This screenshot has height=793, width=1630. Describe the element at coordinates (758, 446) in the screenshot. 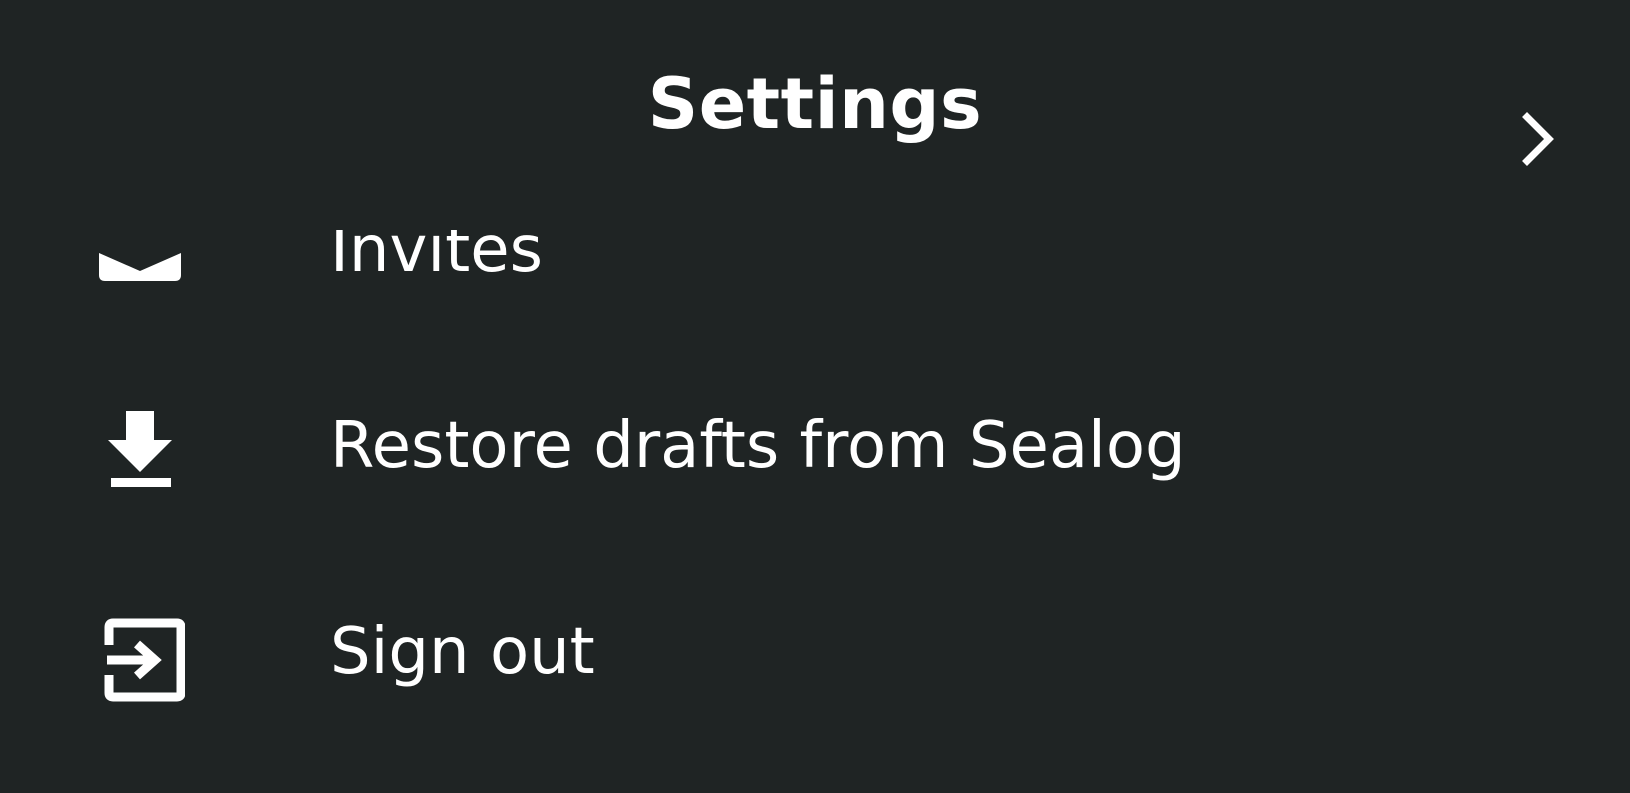

I see `menu-item-label: Restore drafts from Sealog` at that location.